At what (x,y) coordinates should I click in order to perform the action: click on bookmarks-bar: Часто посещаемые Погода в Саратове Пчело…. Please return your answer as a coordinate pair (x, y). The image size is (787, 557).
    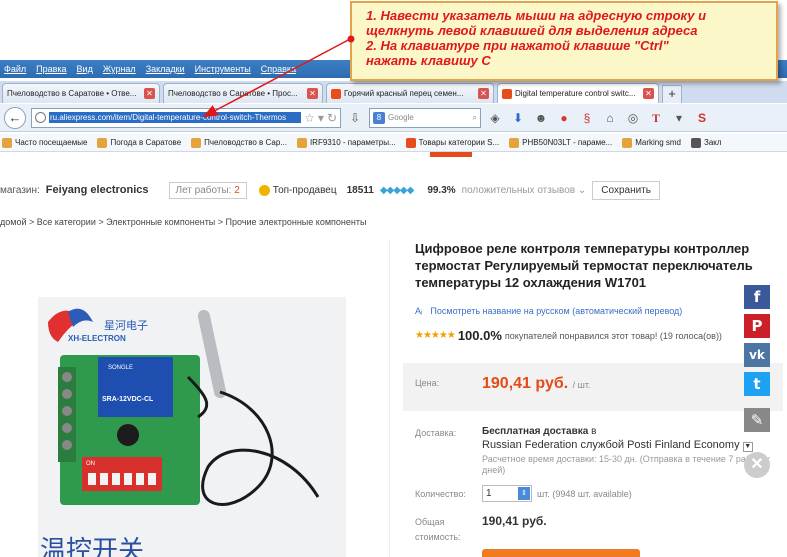
    Looking at the image, I should click on (393, 143).